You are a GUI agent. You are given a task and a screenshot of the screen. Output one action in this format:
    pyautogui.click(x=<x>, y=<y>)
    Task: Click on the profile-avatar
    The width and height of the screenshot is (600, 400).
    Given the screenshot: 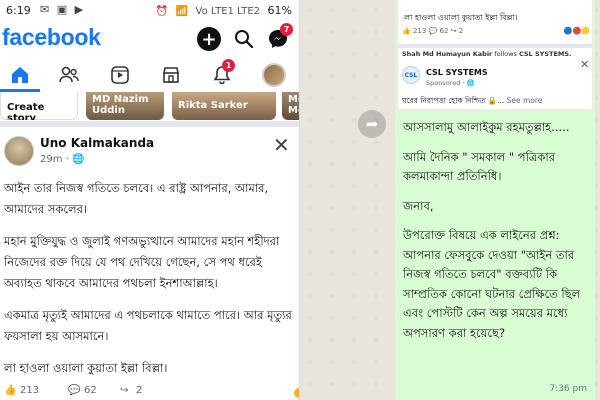 What is the action you would take?
    pyautogui.click(x=274, y=75)
    